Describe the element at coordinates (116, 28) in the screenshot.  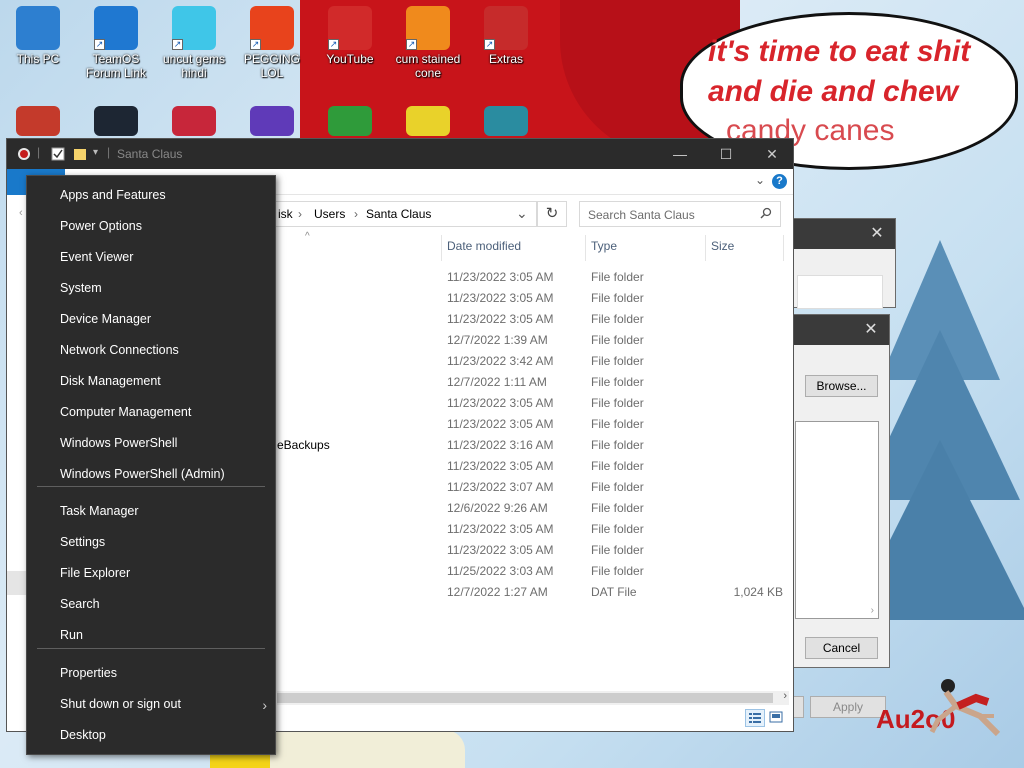
I see `gear-icon: ↗` at that location.